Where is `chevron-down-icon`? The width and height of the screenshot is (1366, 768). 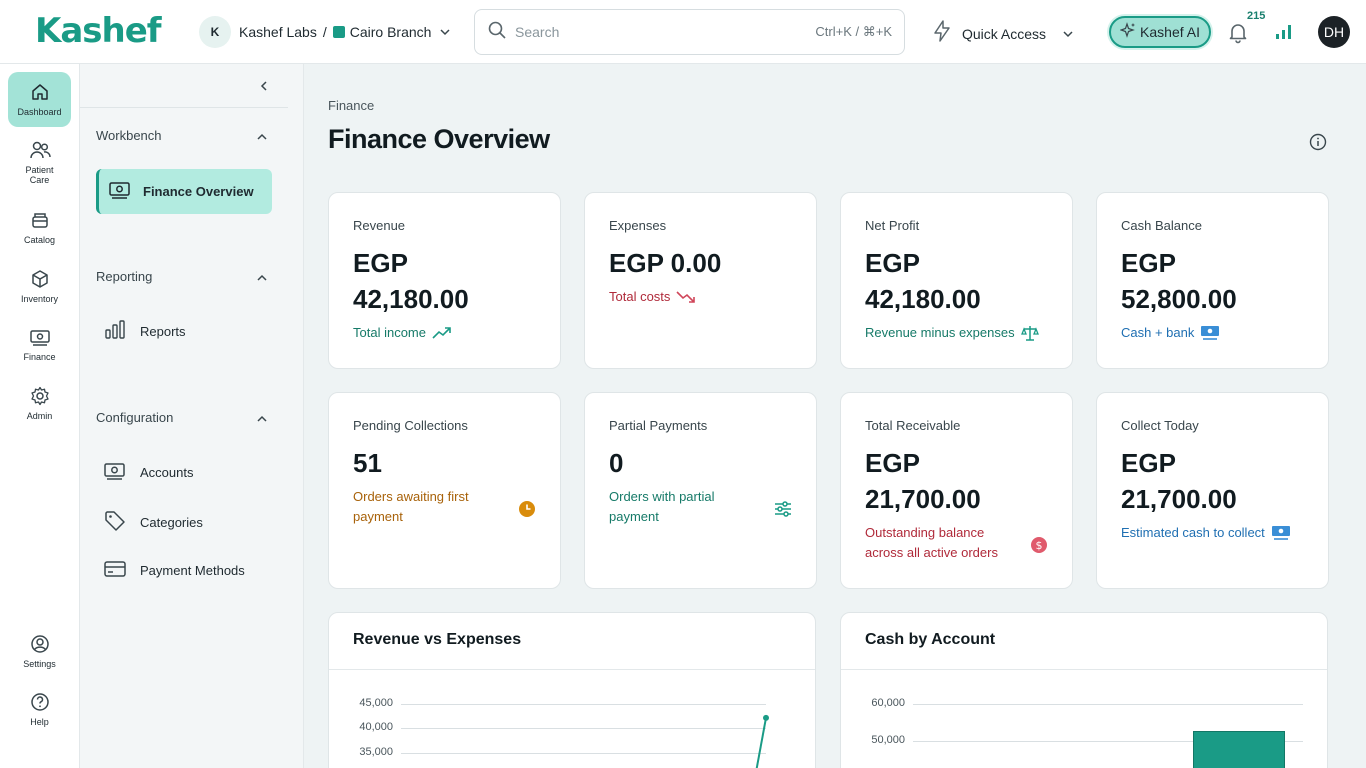
chevron-down-icon is located at coordinates (445, 32).